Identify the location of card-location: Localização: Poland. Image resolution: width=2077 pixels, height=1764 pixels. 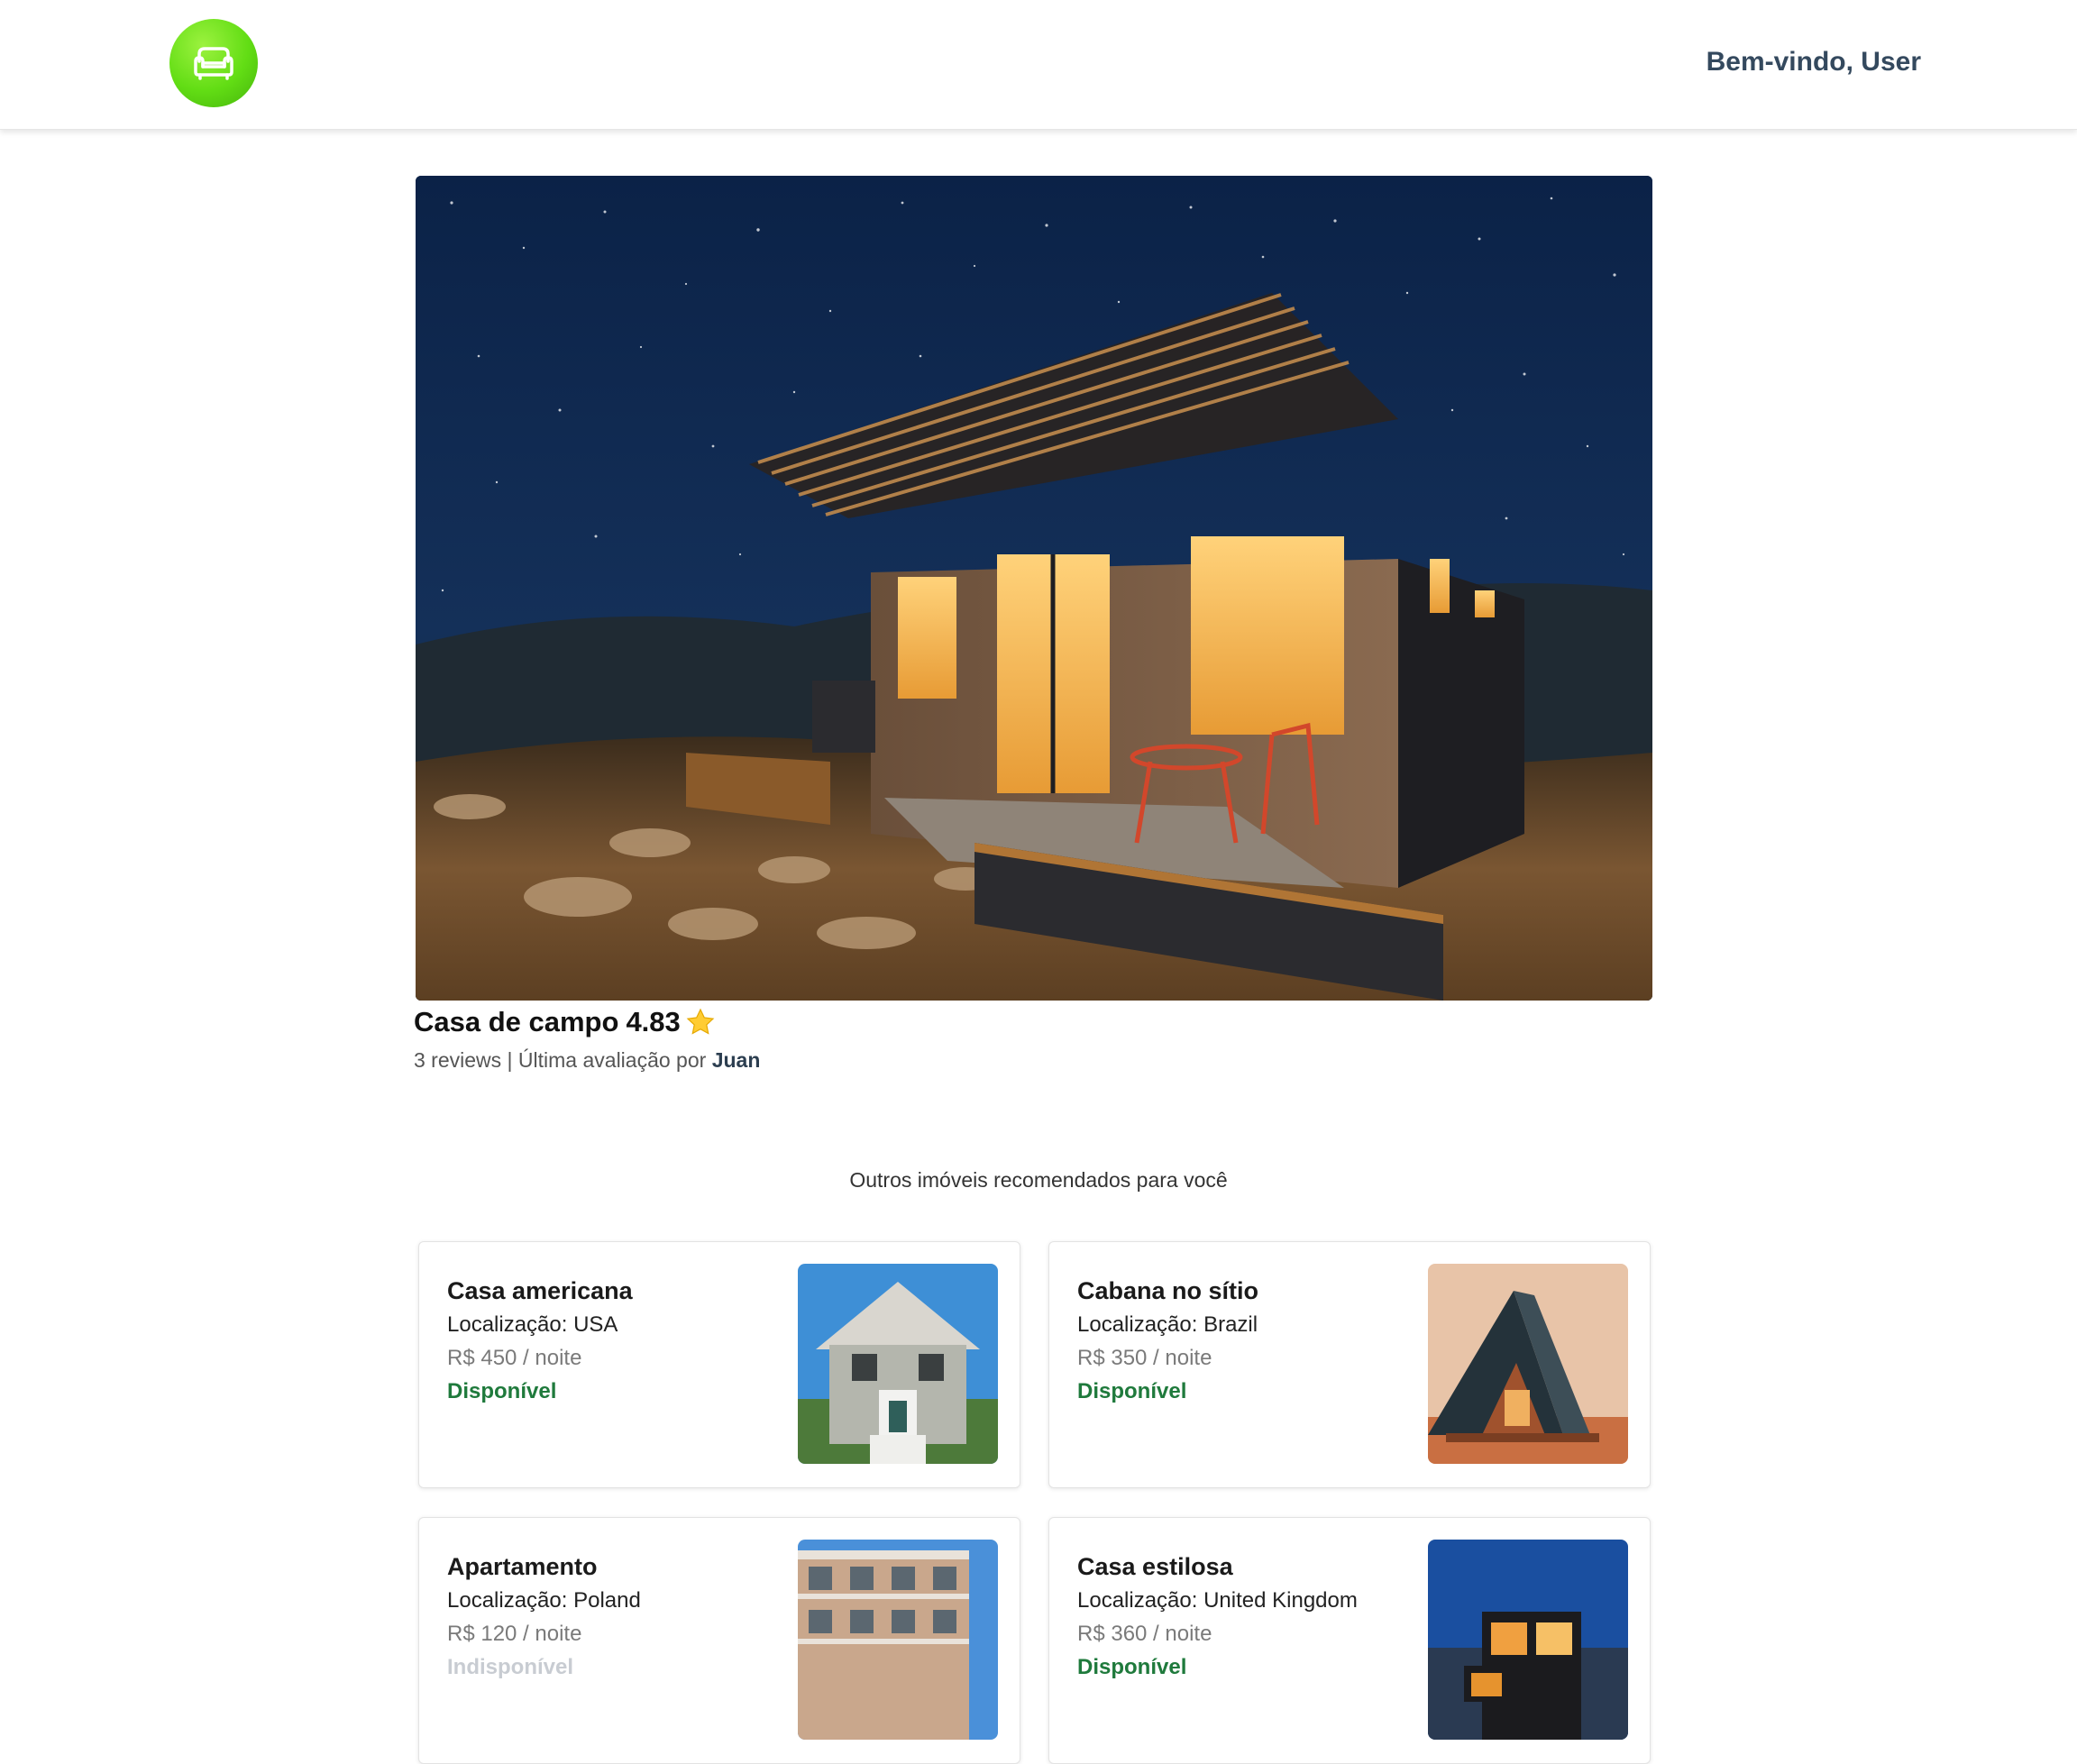
(544, 1600).